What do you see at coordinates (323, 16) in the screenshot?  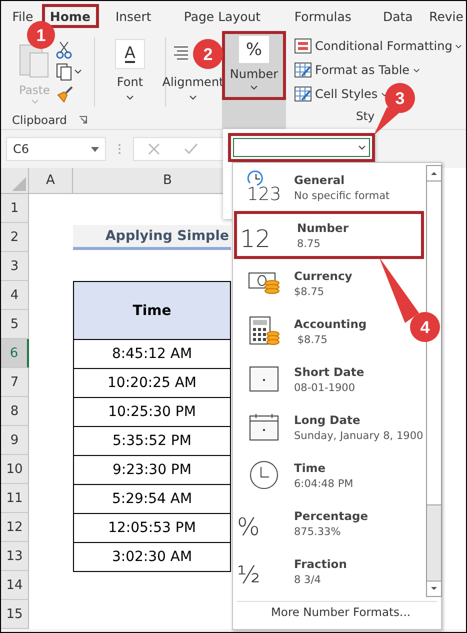 I see `ribbon-tab: Formulas` at bounding box center [323, 16].